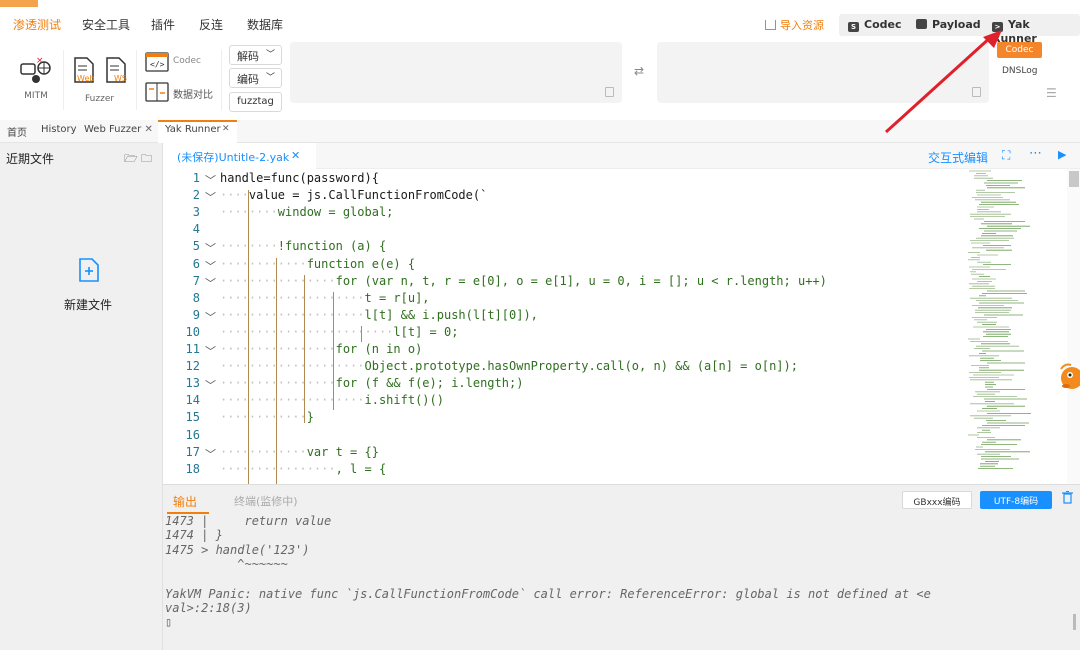 This screenshot has height=650, width=1080. What do you see at coordinates (1006, 155) in the screenshot?
I see `fullscreen-icon: ⛶` at bounding box center [1006, 155].